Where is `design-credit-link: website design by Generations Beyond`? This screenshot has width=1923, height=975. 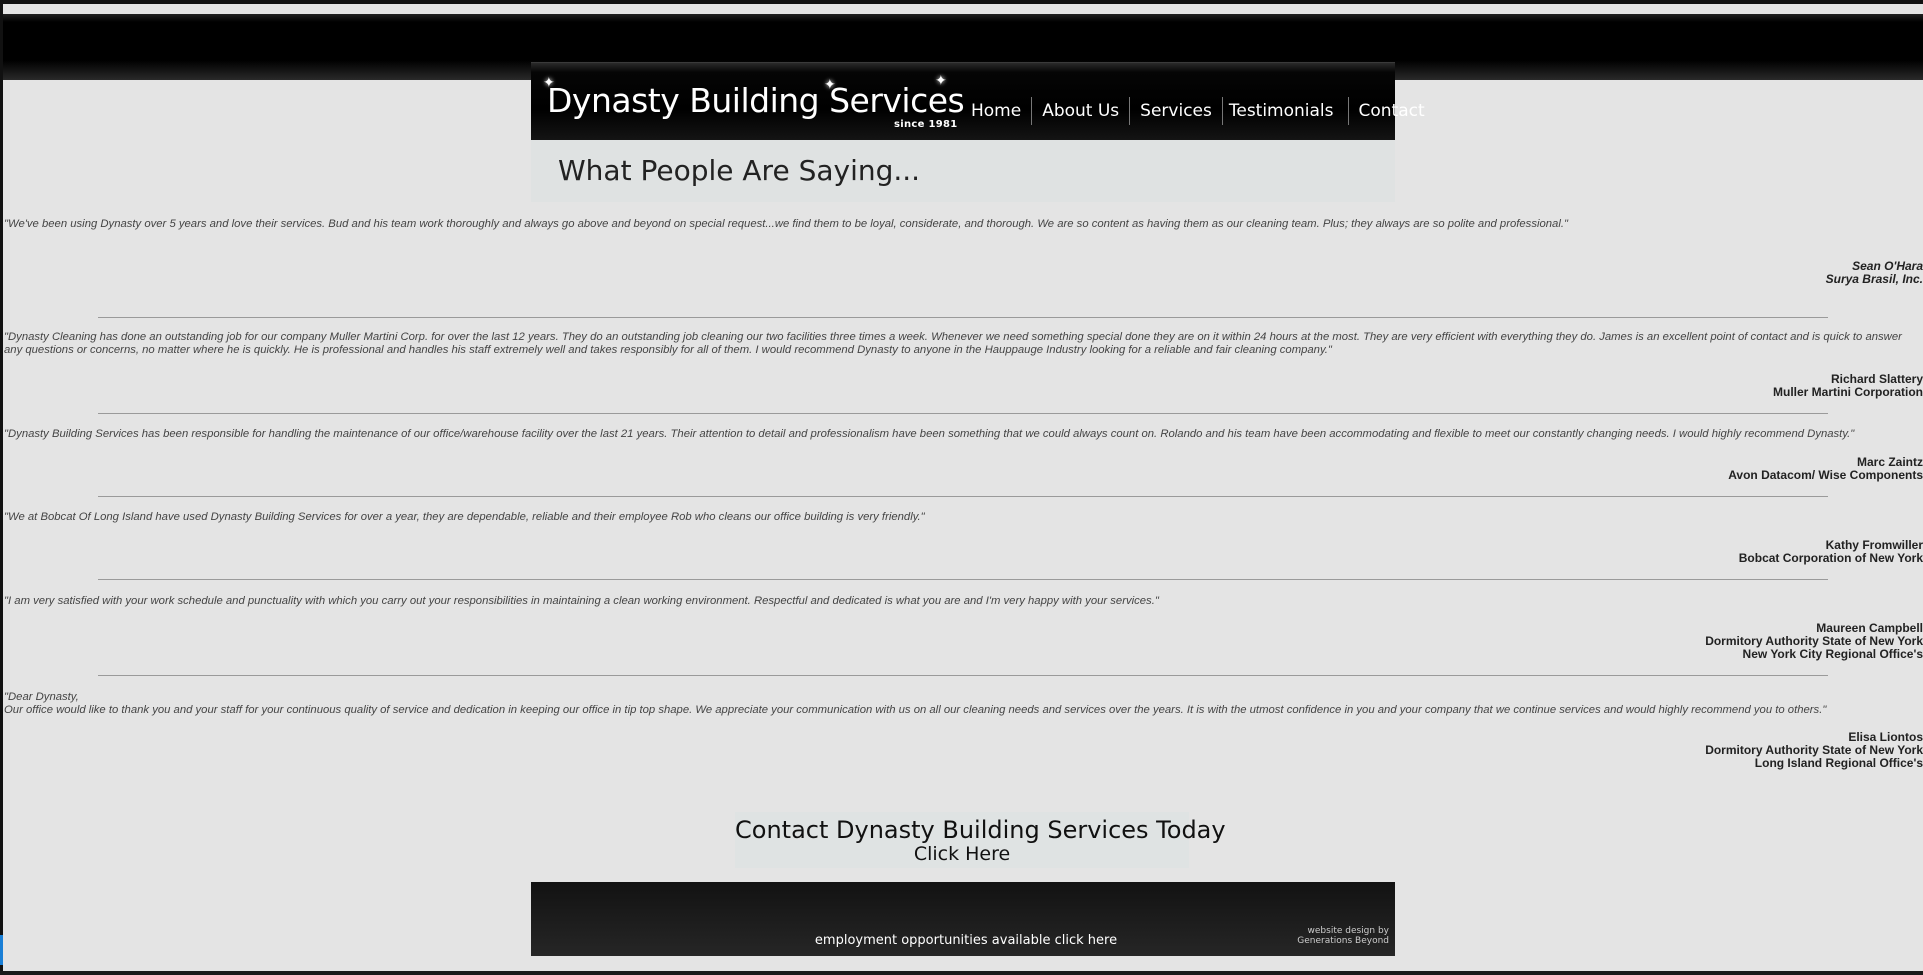 design-credit-link: website design by Generations Beyond is located at coordinates (1343, 936).